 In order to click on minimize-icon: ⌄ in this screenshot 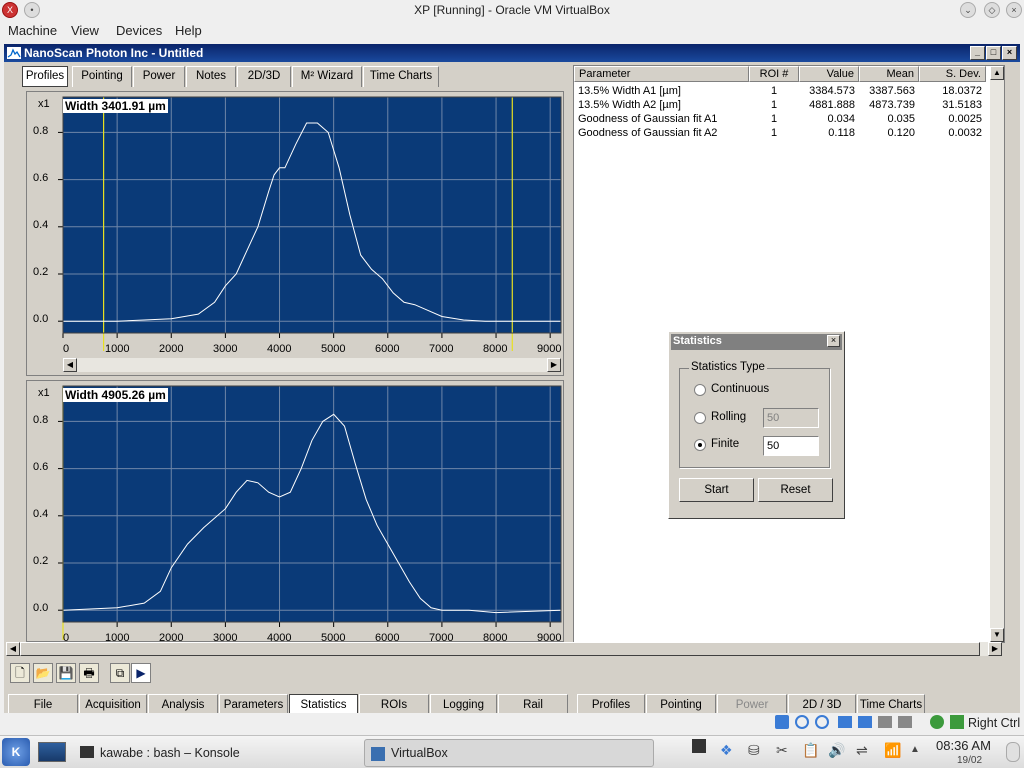, I will do `click(968, 10)`.